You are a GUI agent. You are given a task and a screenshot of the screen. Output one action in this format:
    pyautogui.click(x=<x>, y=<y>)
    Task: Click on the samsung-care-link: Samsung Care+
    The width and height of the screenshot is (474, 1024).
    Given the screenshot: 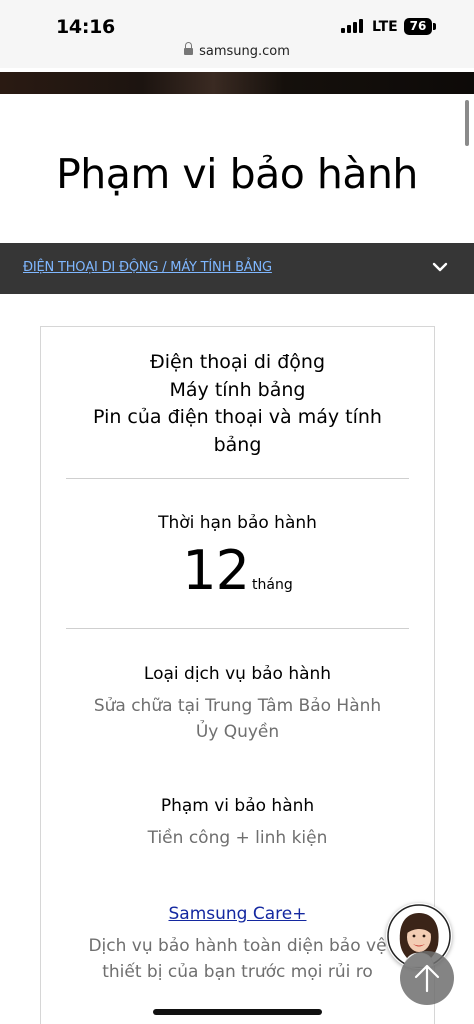 What is the action you would take?
    pyautogui.click(x=237, y=914)
    